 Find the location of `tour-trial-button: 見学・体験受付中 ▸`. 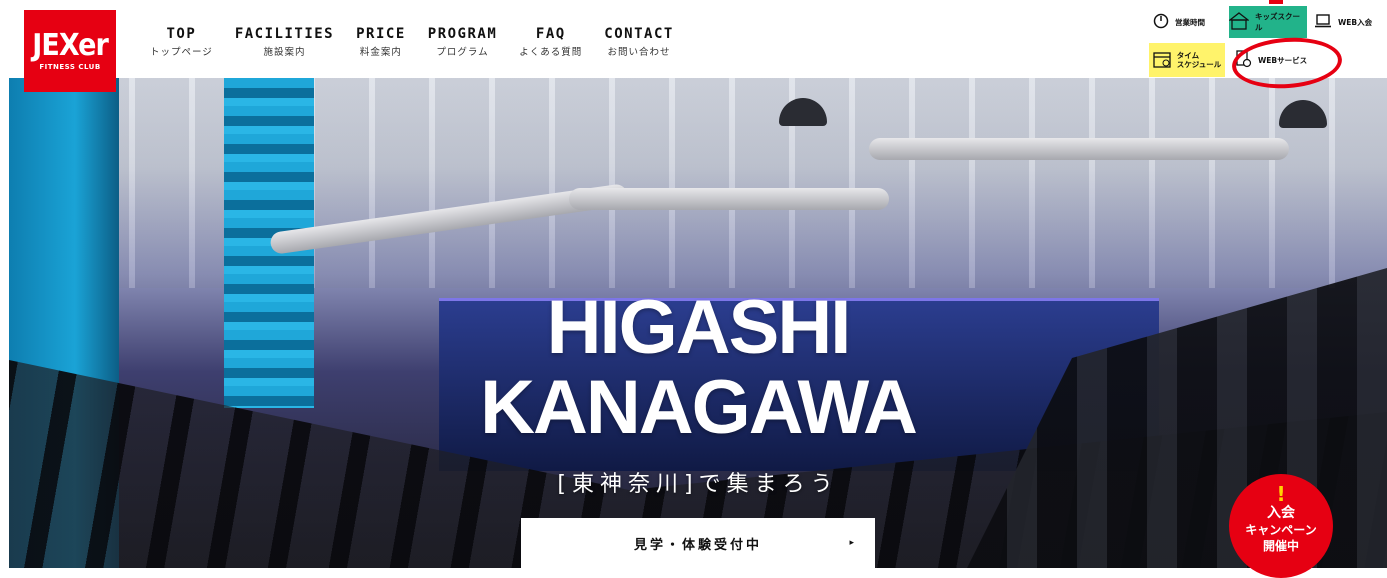

tour-trial-button: 見学・体験受付中 ▸ is located at coordinates (698, 543).